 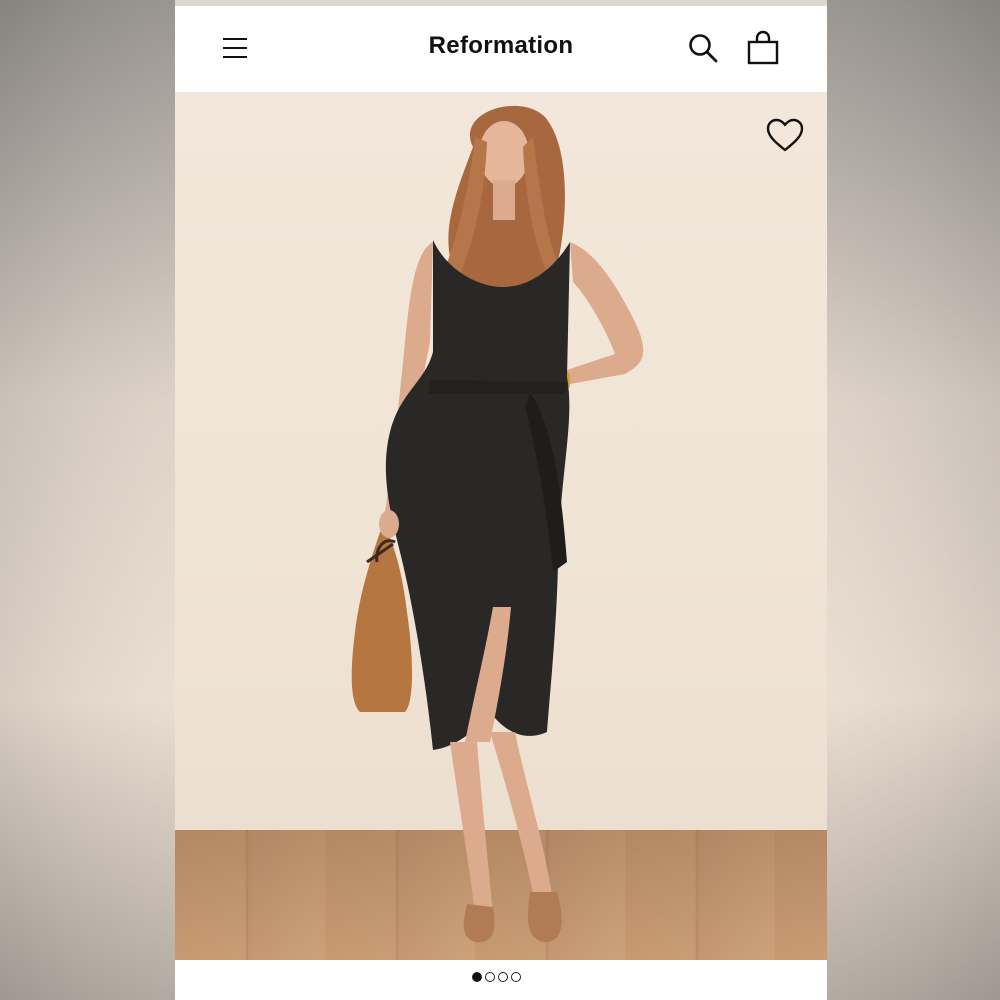 What do you see at coordinates (501, 46) in the screenshot?
I see `brand-logo: Reformation` at bounding box center [501, 46].